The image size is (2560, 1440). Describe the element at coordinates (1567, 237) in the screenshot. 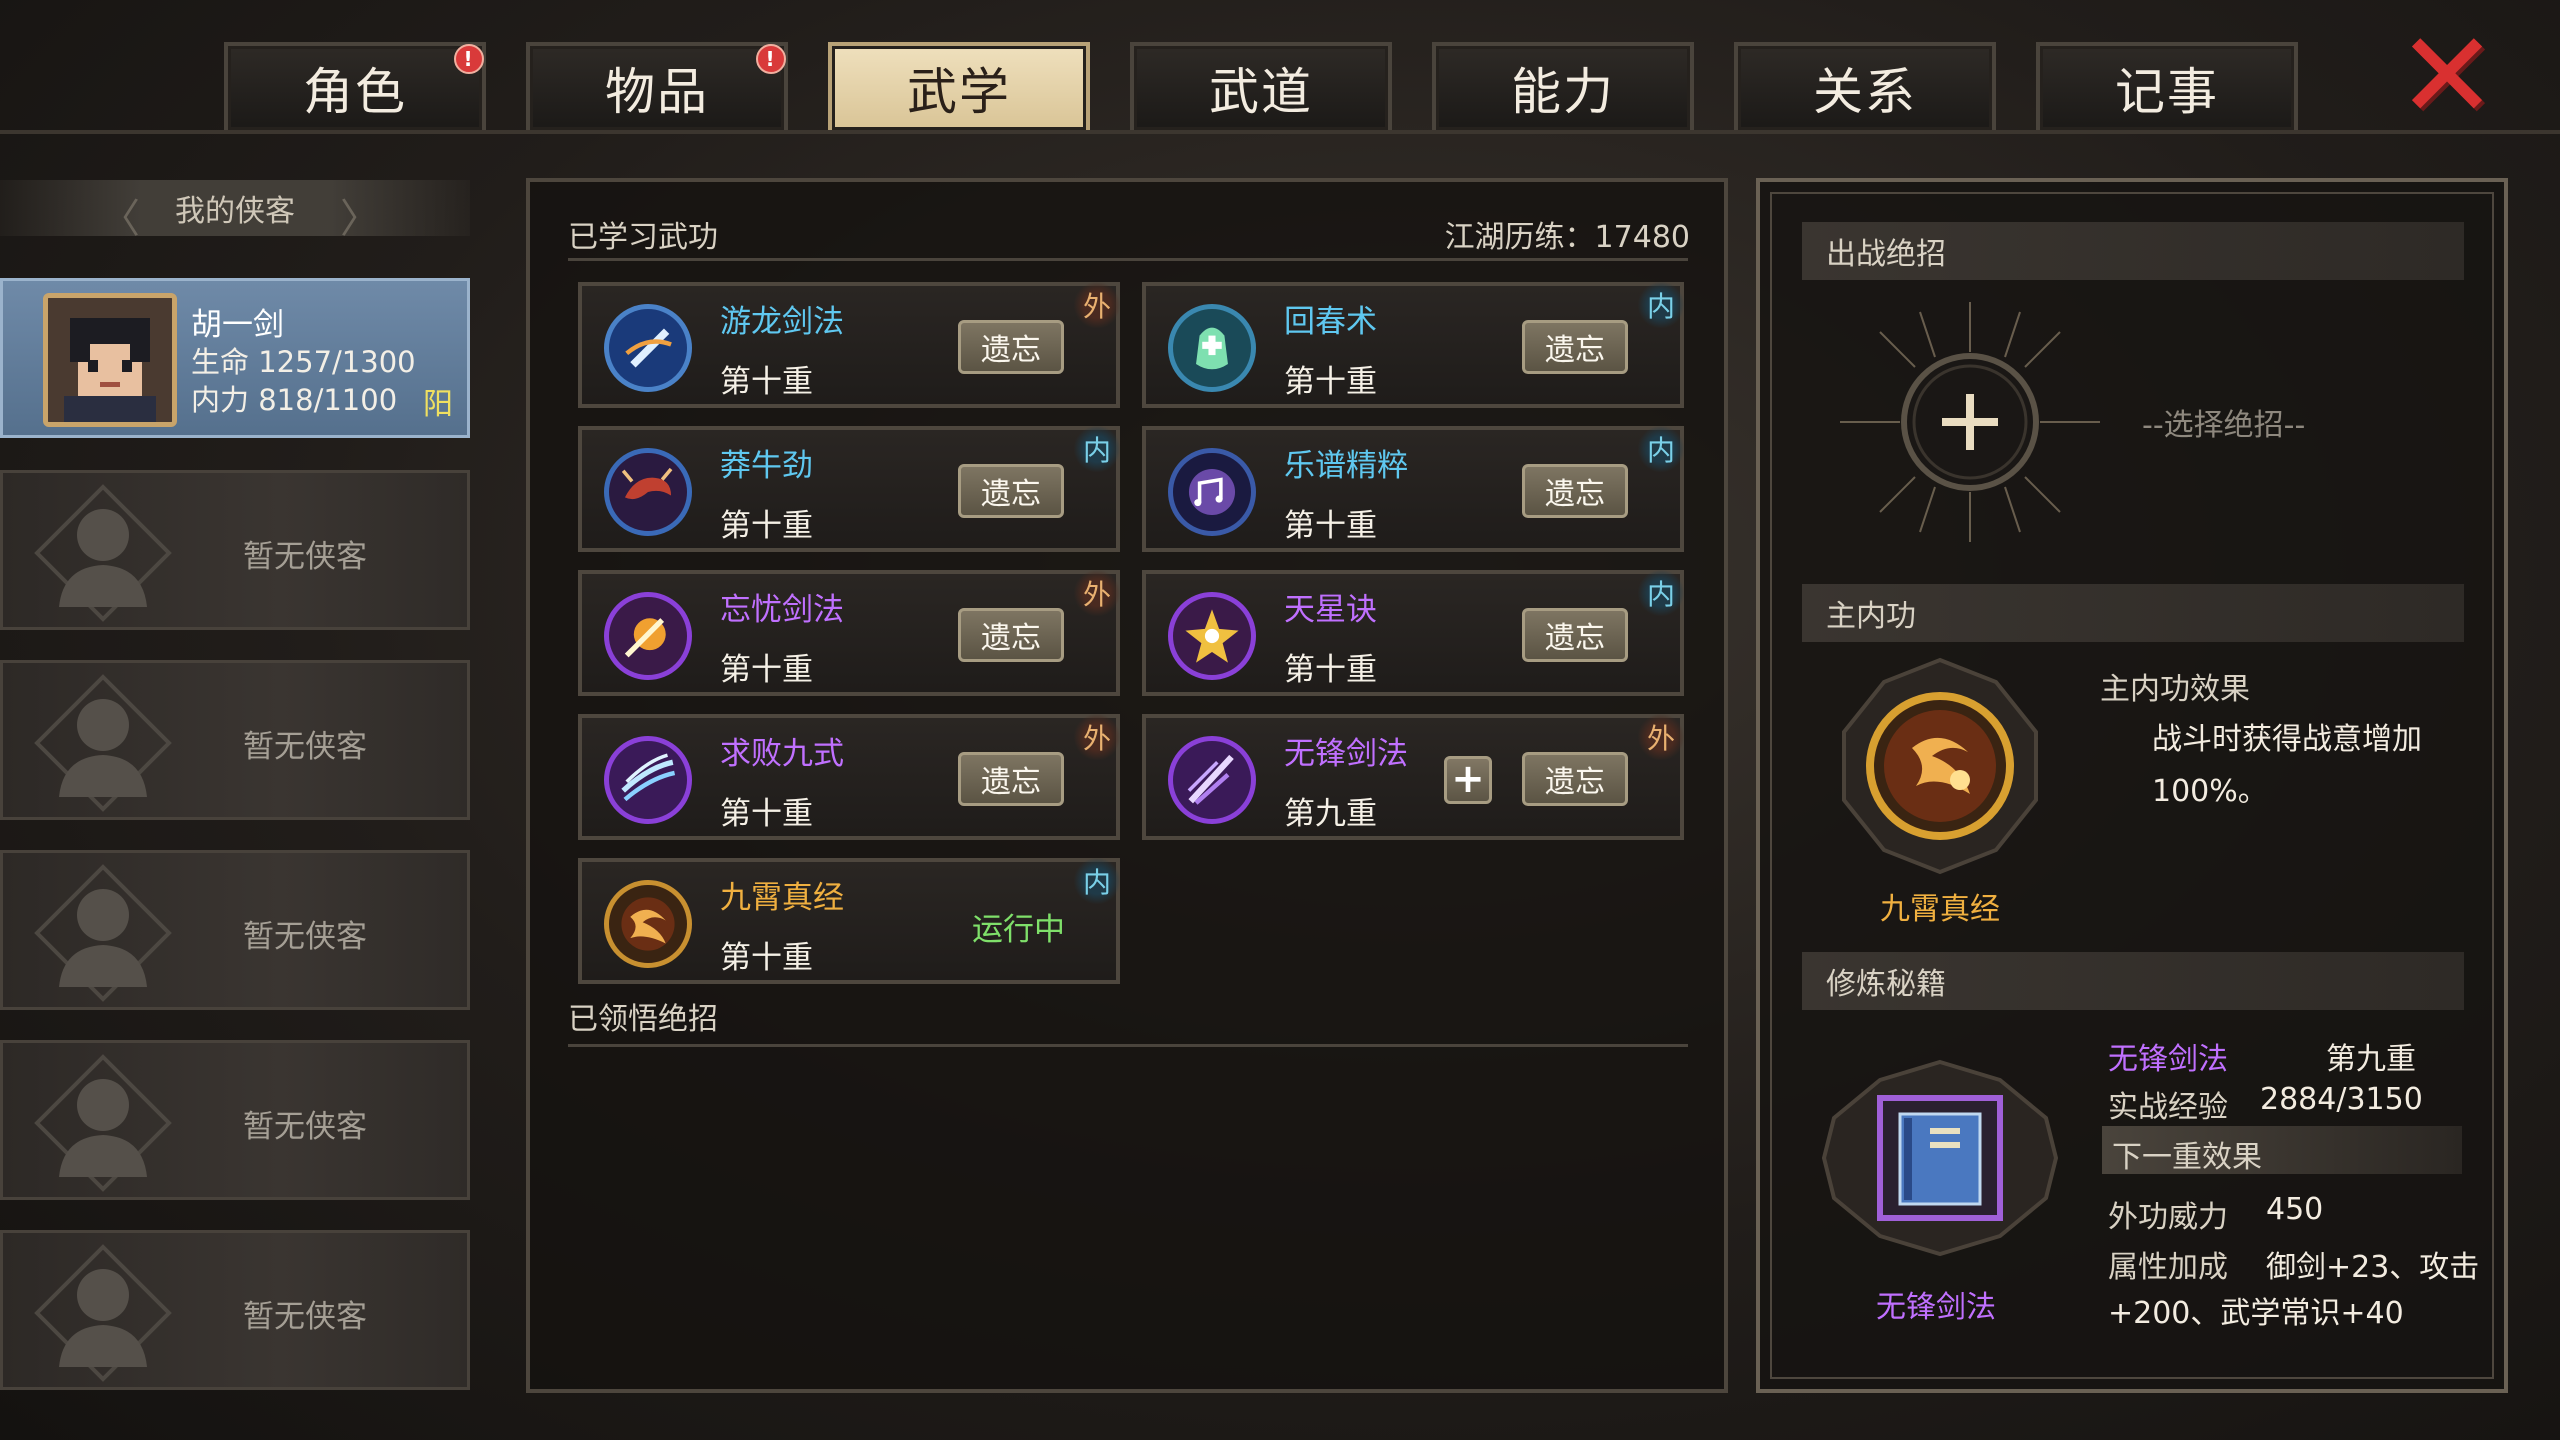

I see `exp-label: 江湖历练：17480` at that location.